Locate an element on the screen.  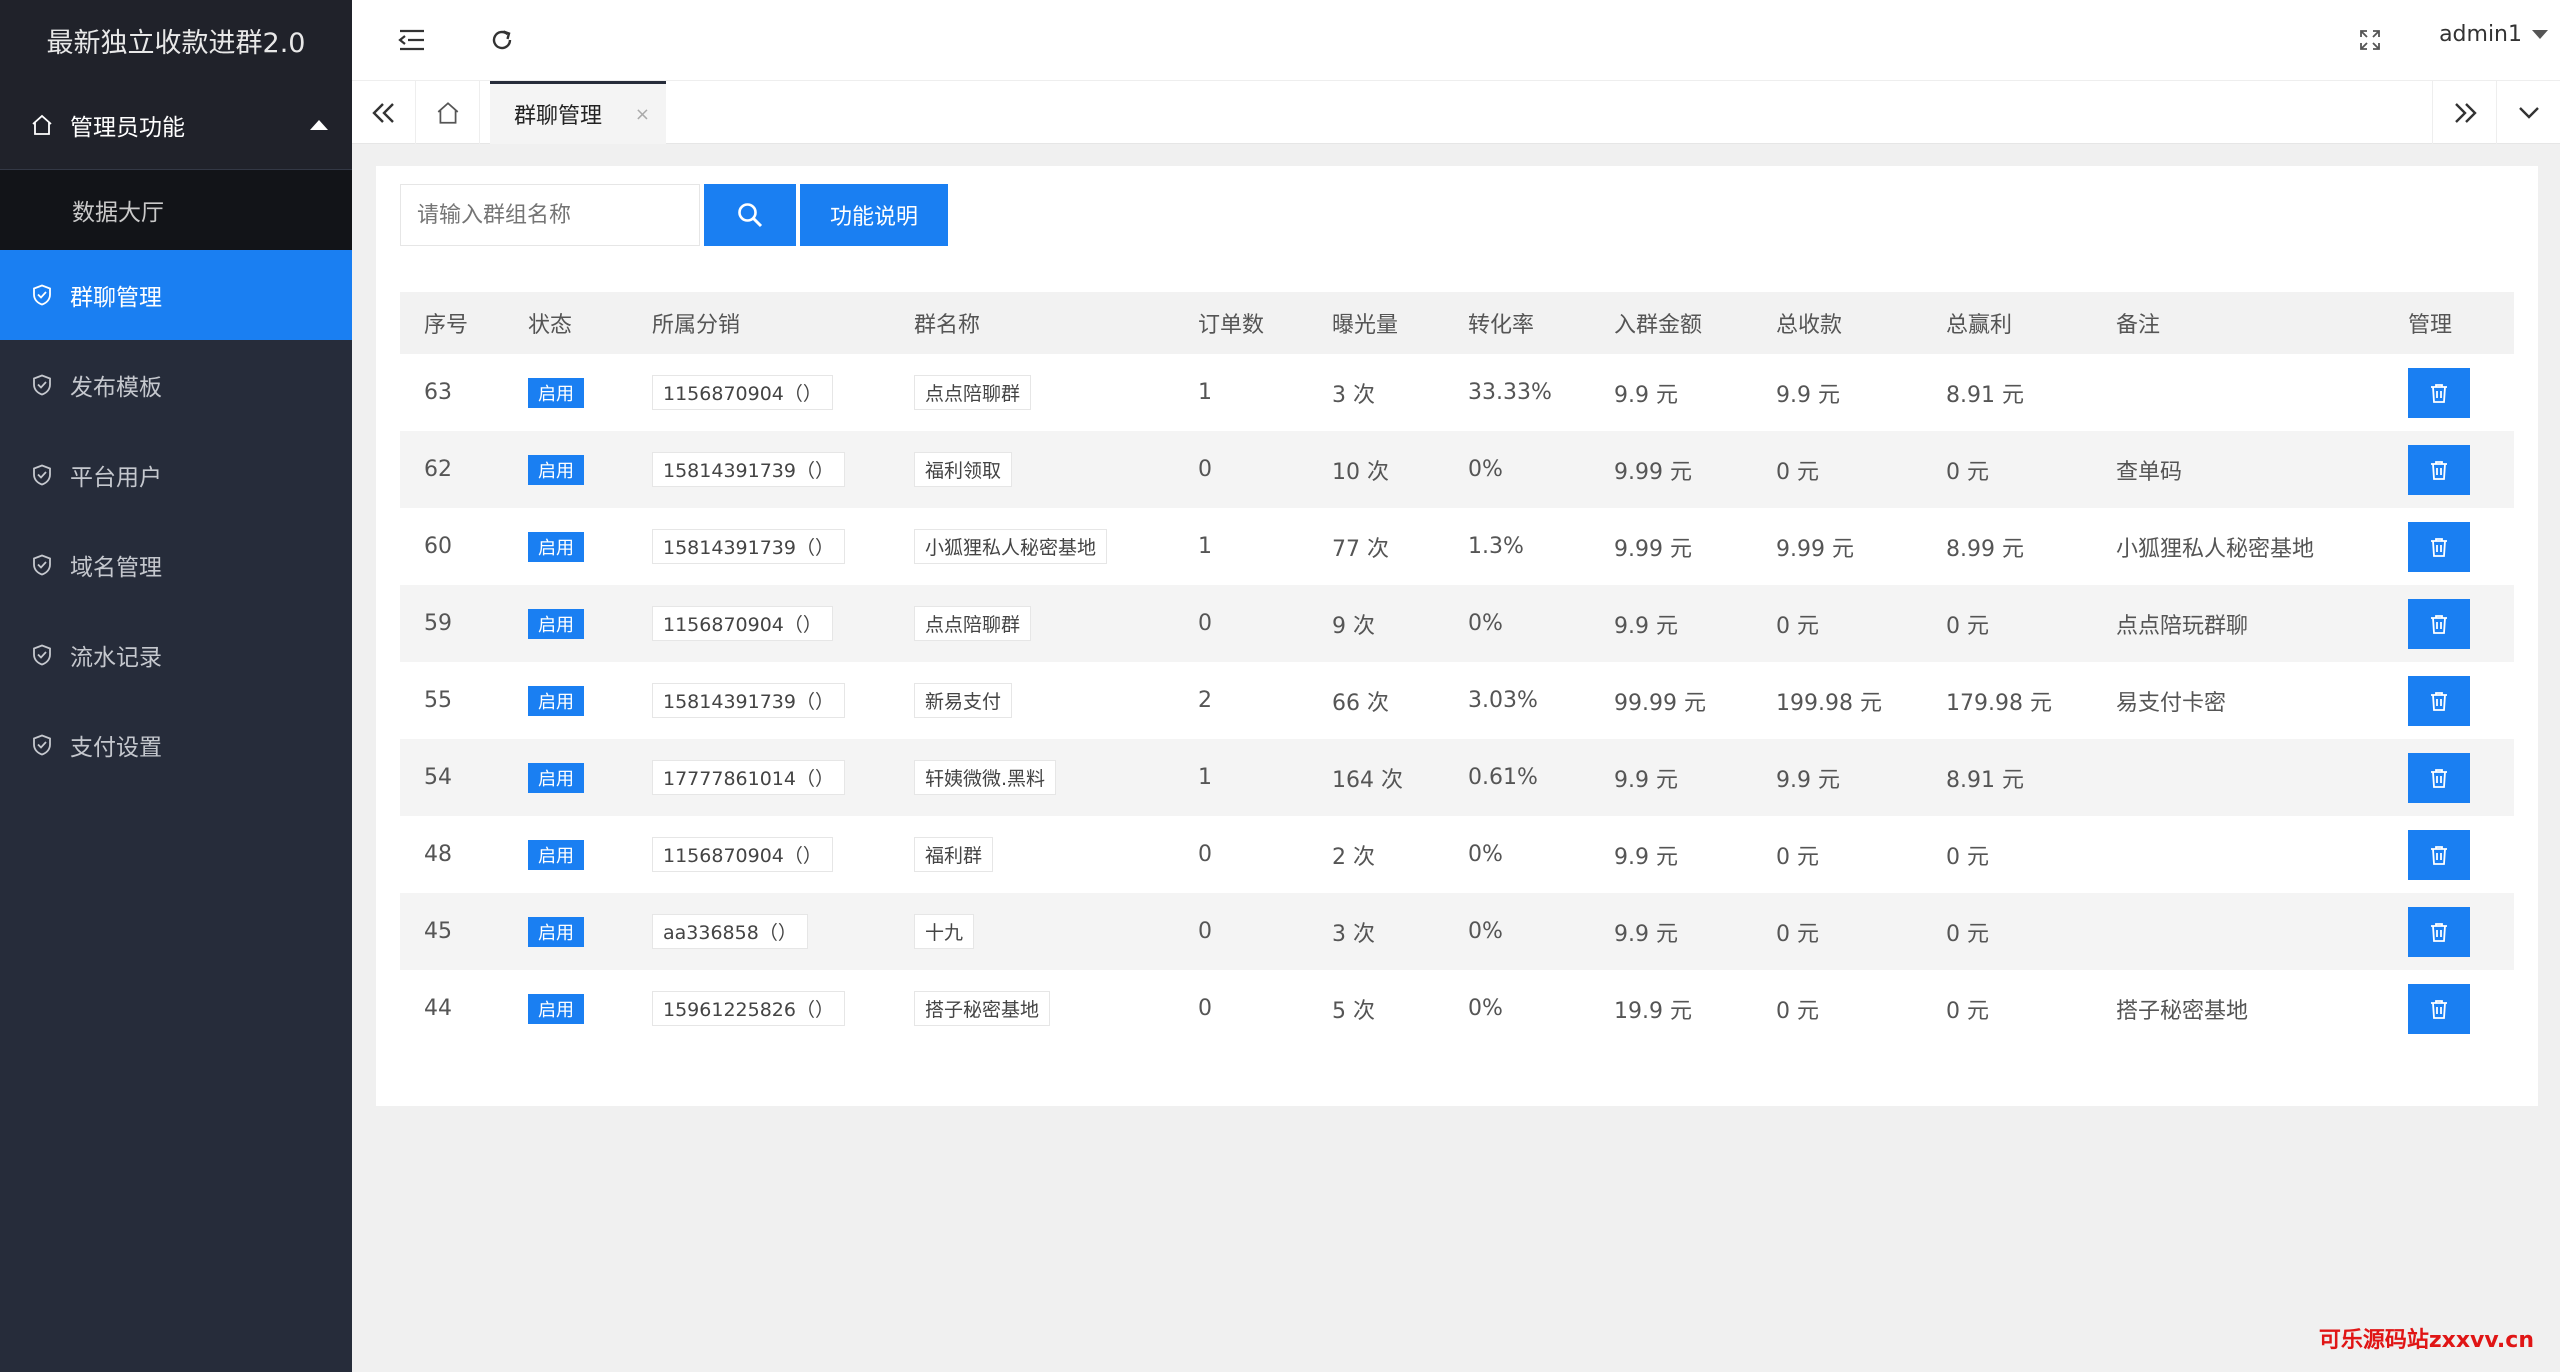
close-icon: × is located at coordinates (642, 114).